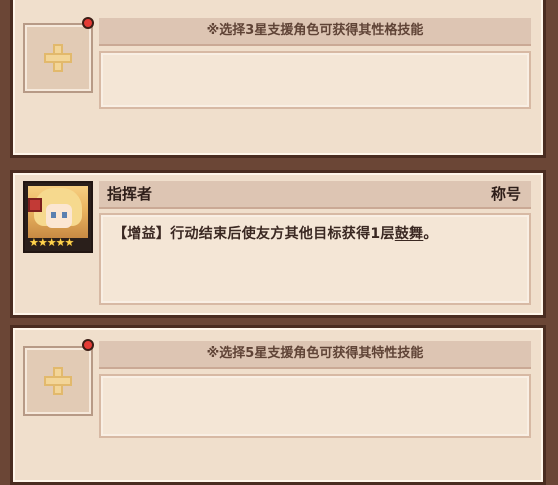  I want to click on slot-hint-text: ※选择5星支援角色可获得其特性技能, so click(315, 353).